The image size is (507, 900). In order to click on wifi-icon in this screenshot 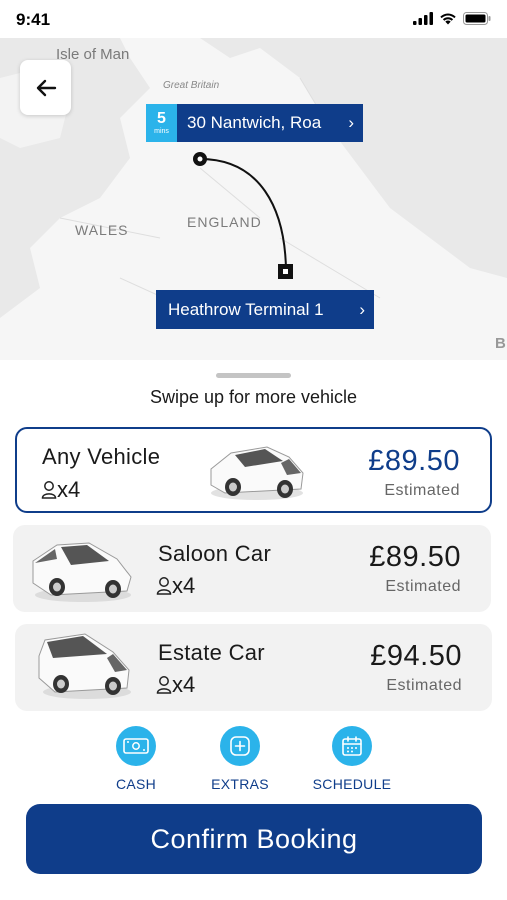, I will do `click(448, 19)`.